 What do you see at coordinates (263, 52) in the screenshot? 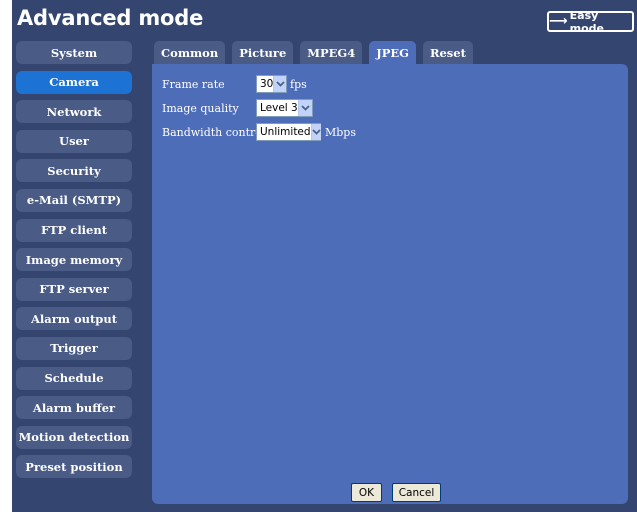
I see `tab-picture: Picture` at bounding box center [263, 52].